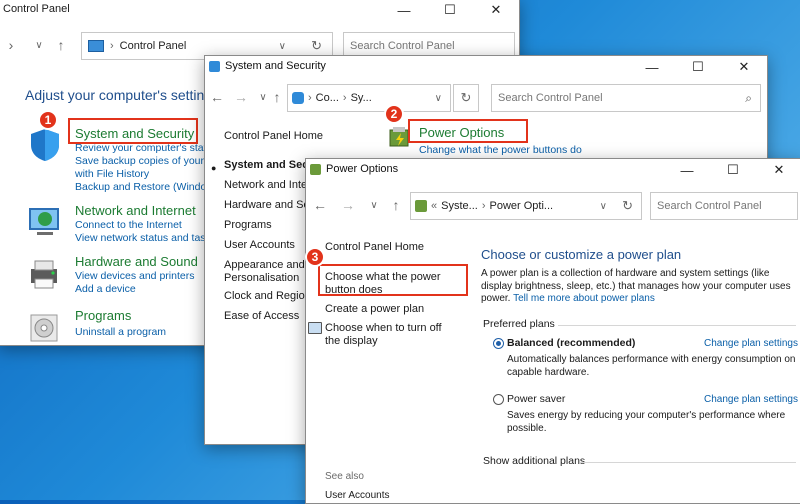  I want to click on title-bar: Power Options — ☐ ✕, so click(553, 170).